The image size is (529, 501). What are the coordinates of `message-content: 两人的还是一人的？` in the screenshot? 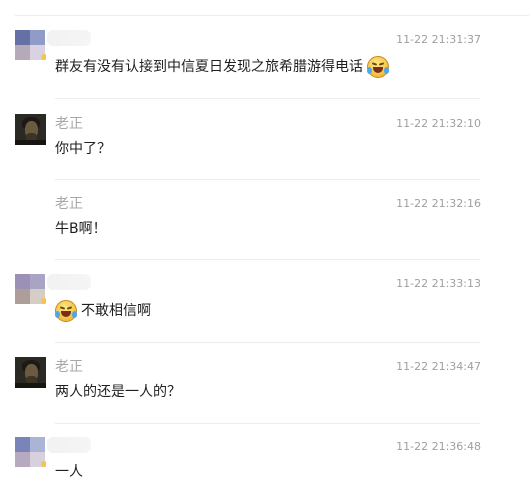 It's located at (118, 392).